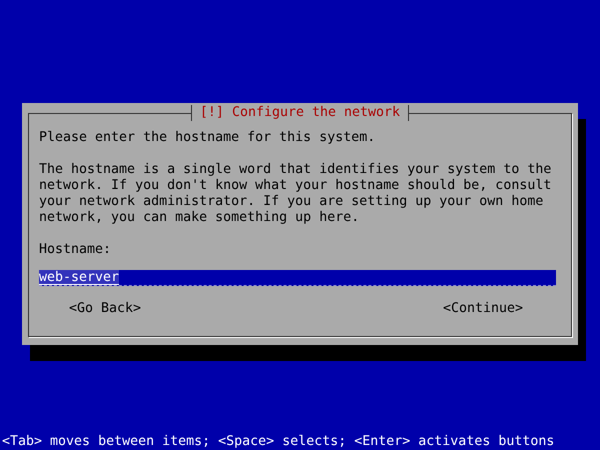  What do you see at coordinates (300, 113) in the screenshot?
I see `dialog-title: [!] Configure the network` at bounding box center [300, 113].